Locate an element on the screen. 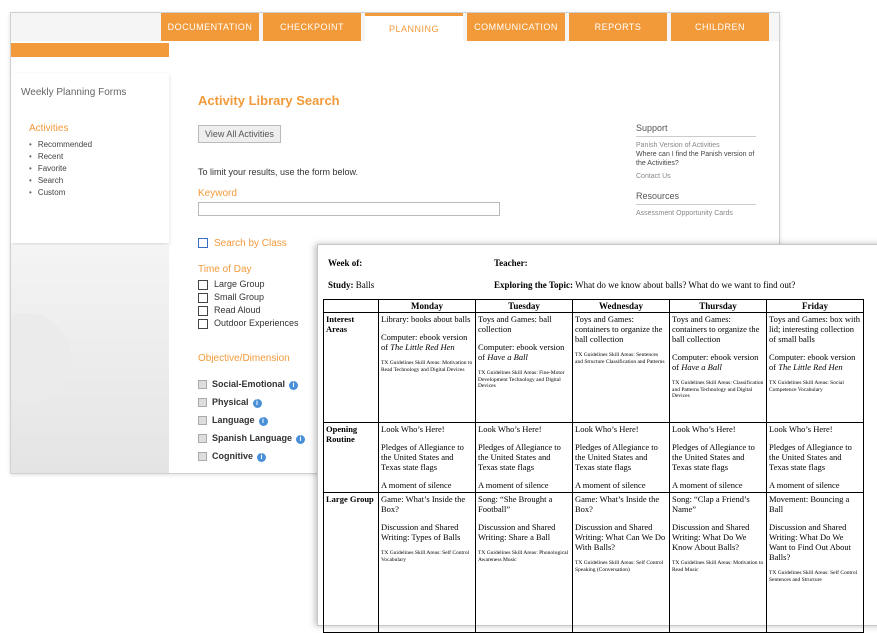 This screenshot has height=633, width=877. objective-physical: Physical i is located at coordinates (251, 402).